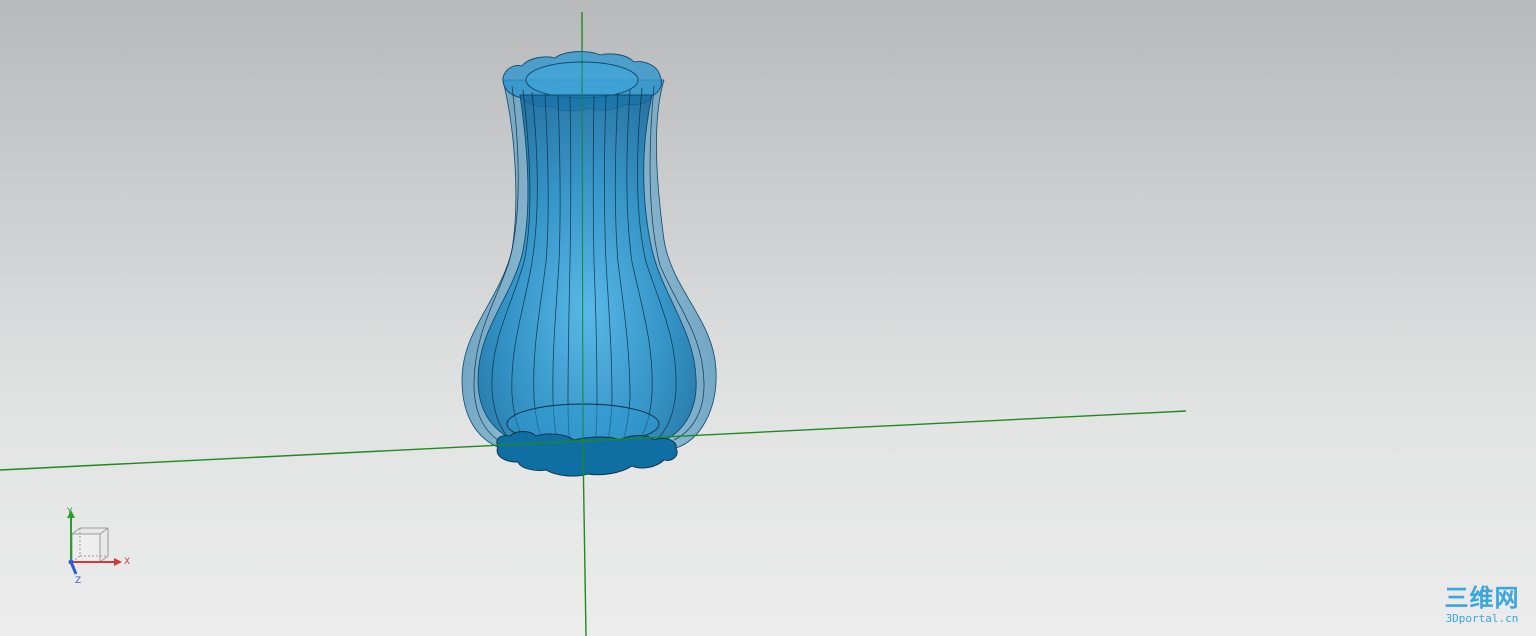 The image size is (1536, 636). I want to click on view-triad: Y X Z, so click(98, 547).